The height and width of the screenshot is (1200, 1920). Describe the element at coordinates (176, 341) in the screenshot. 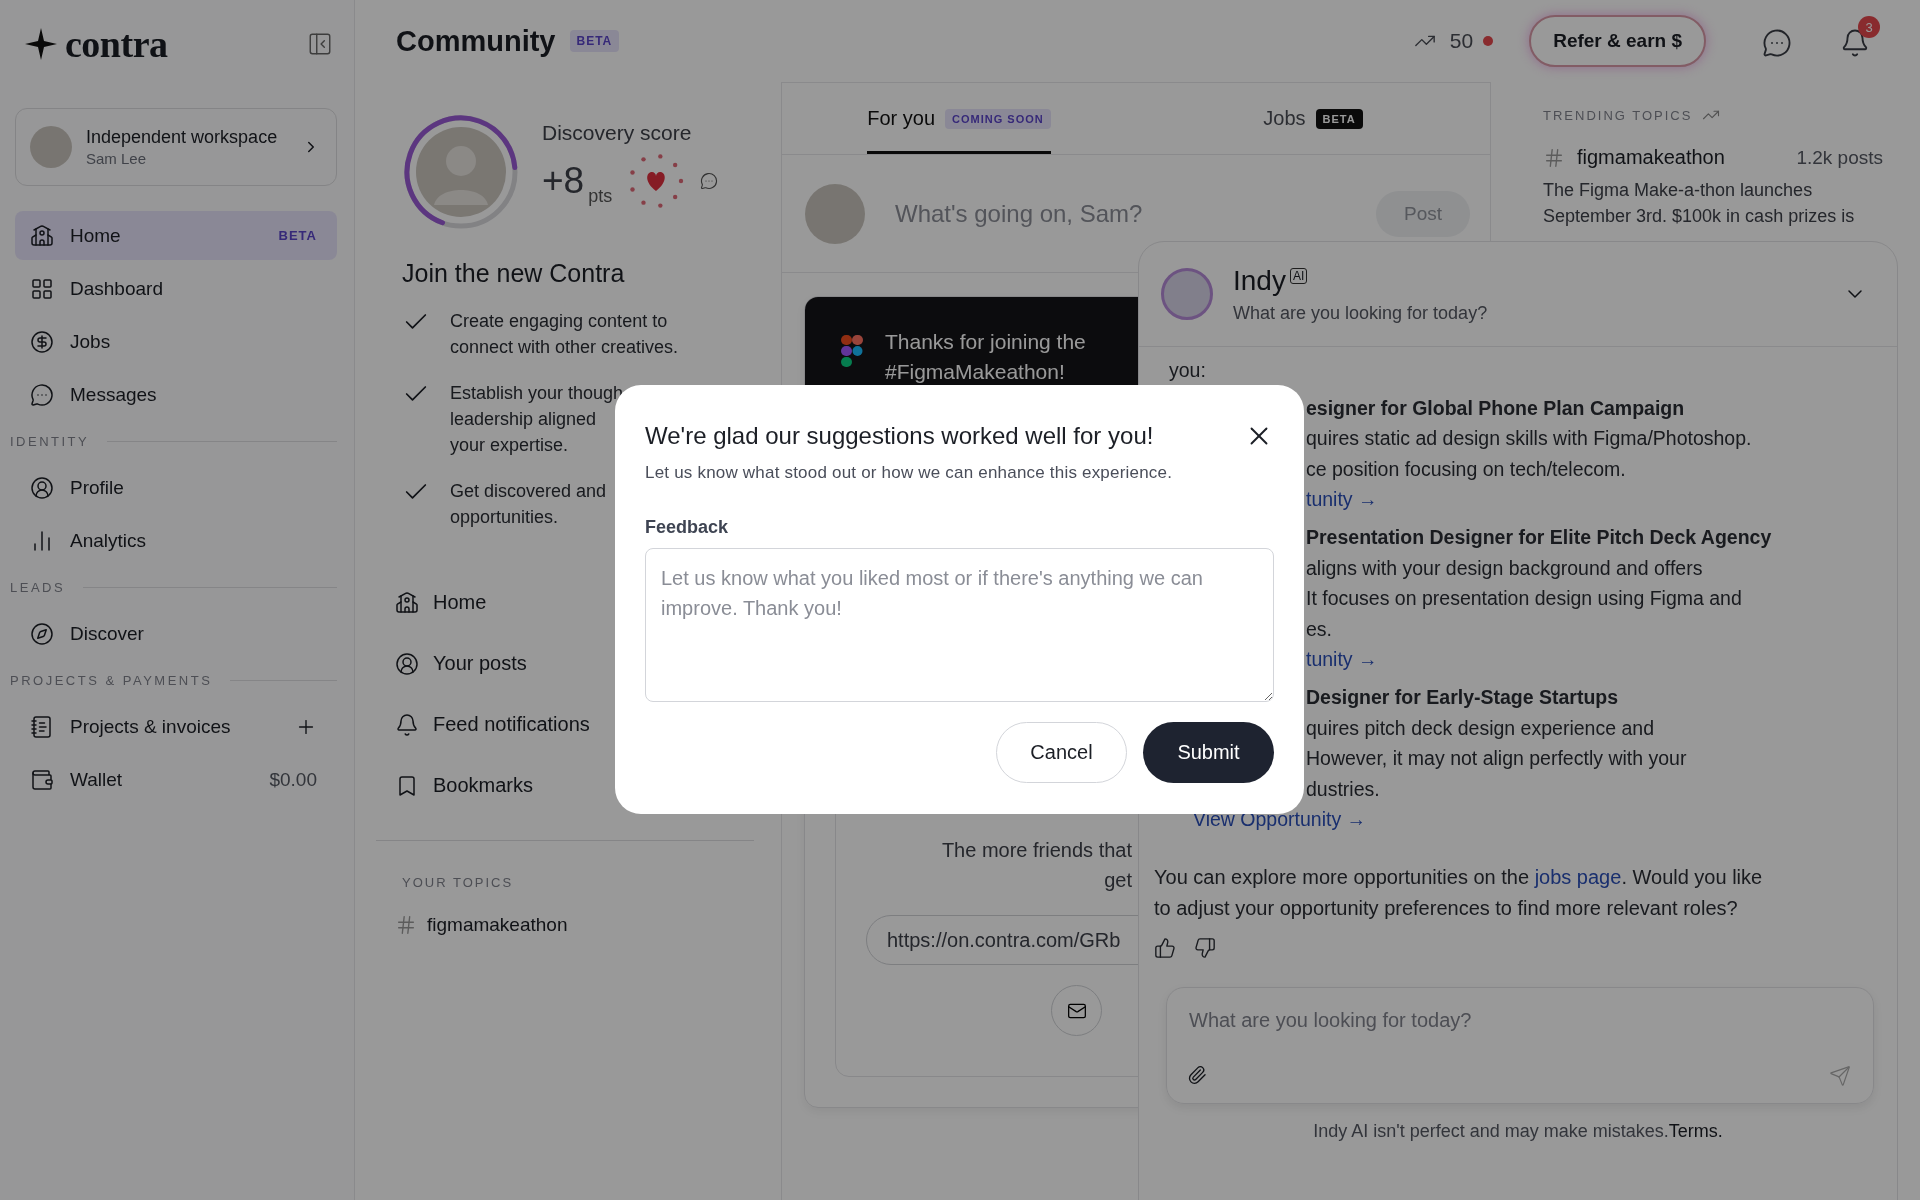

I see `sidebar-item: Jobs` at that location.